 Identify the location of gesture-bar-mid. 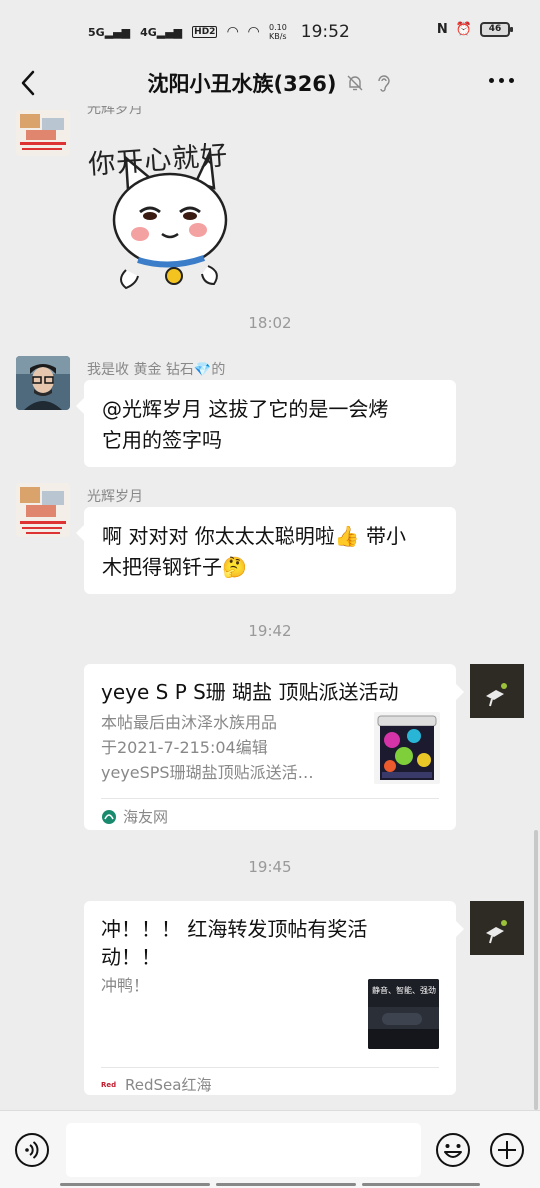
(286, 1184).